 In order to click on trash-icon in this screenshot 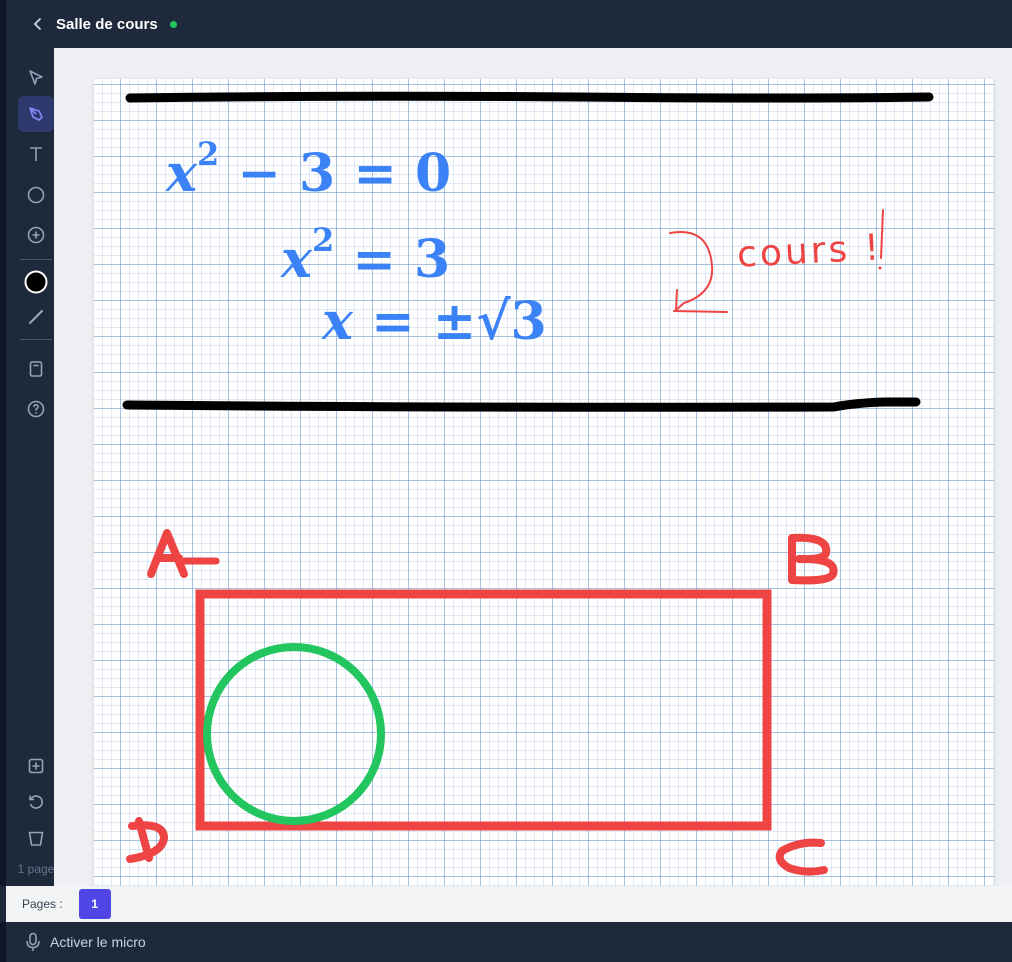, I will do `click(36, 838)`.